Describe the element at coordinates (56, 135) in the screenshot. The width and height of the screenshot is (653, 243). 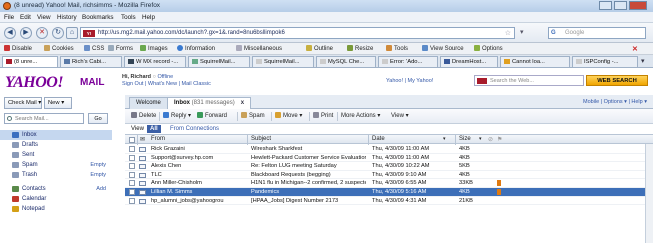
I see `folder-inbox: Inbox` at that location.